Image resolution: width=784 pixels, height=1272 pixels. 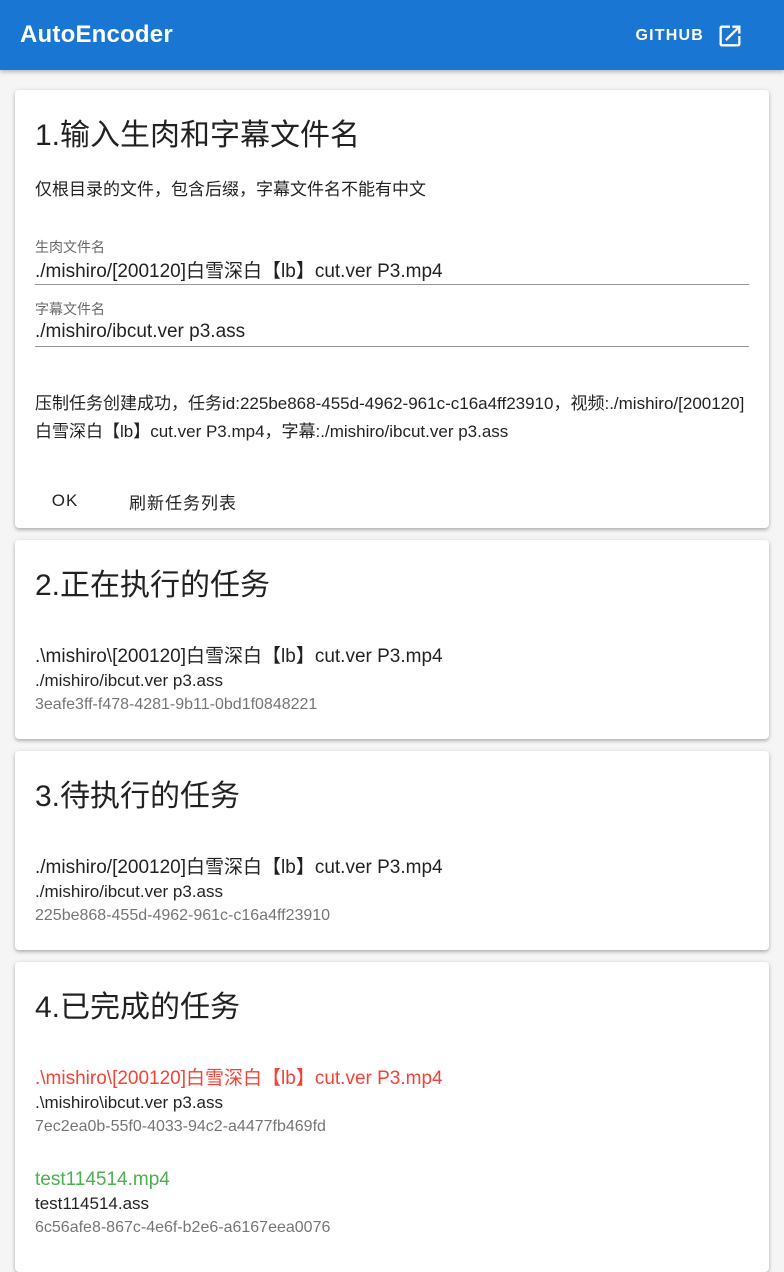 I want to click on task-subtitle: test114514.ass, so click(x=92, y=1203).